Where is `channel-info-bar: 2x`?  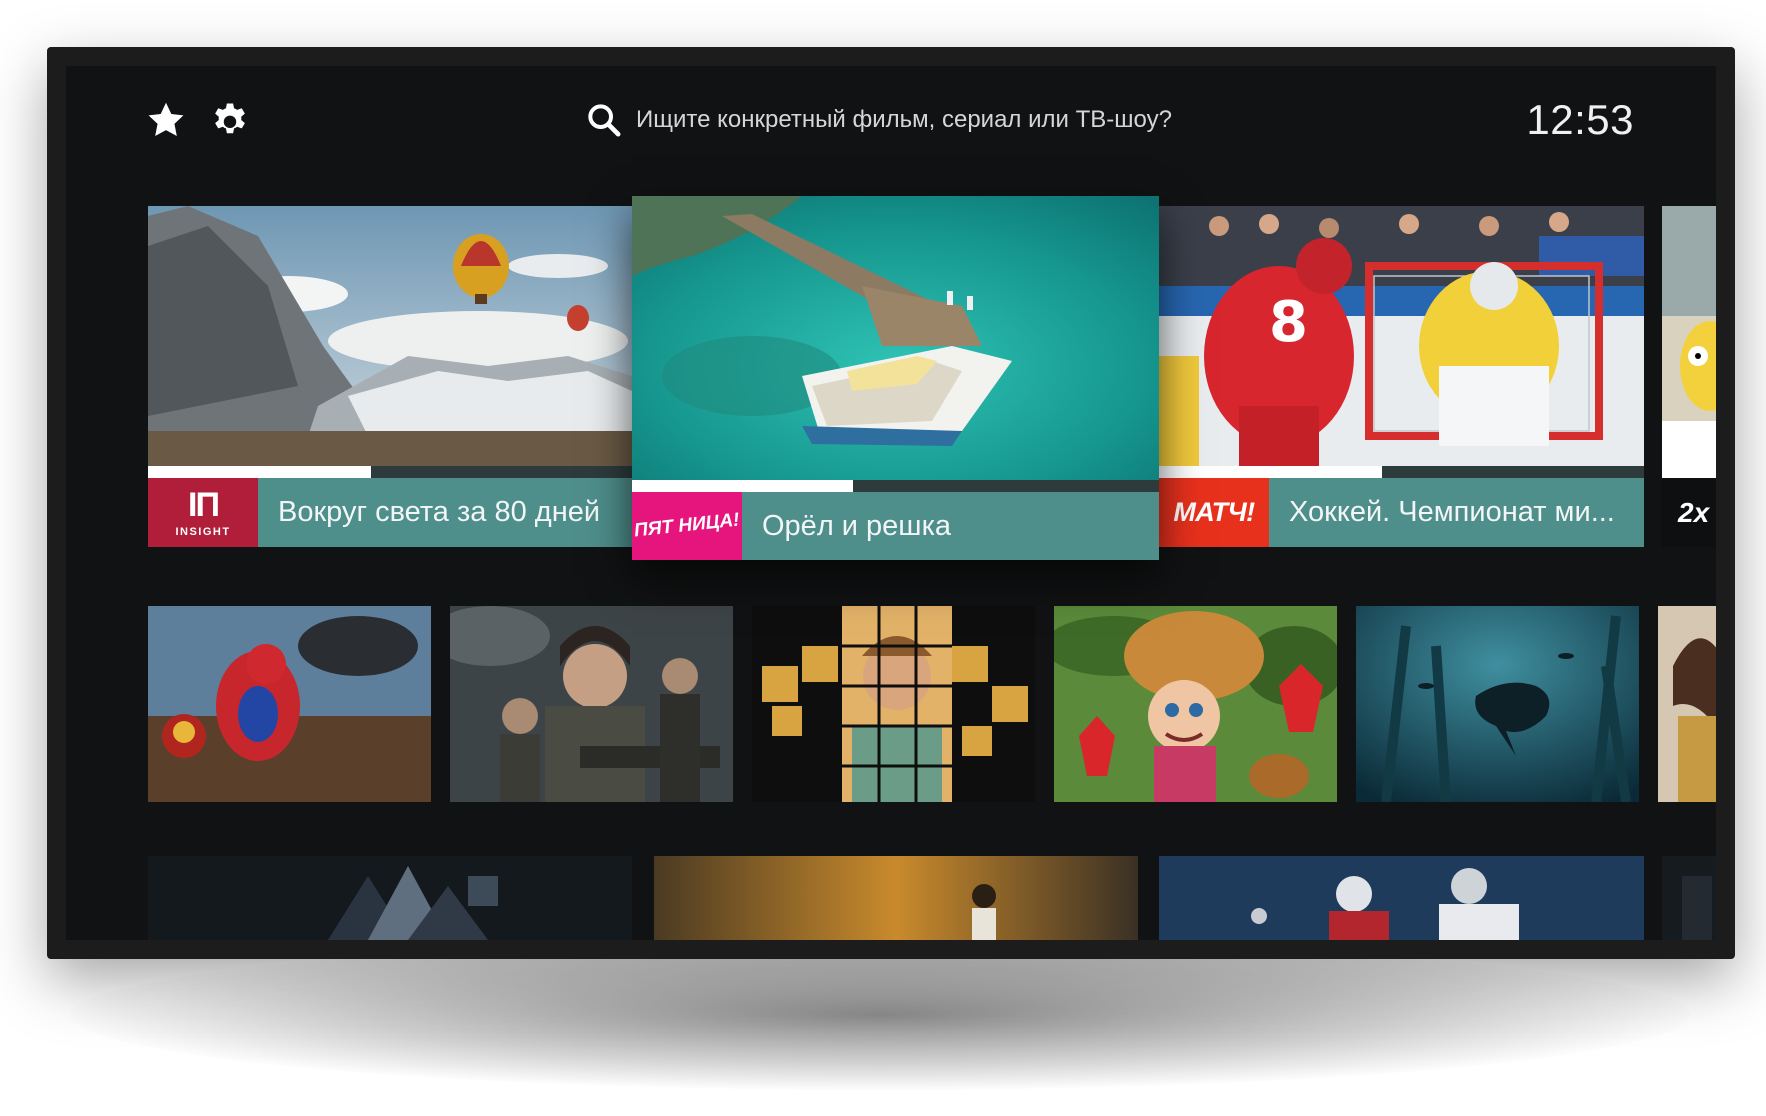 channel-info-bar: 2x is located at coordinates (1689, 512).